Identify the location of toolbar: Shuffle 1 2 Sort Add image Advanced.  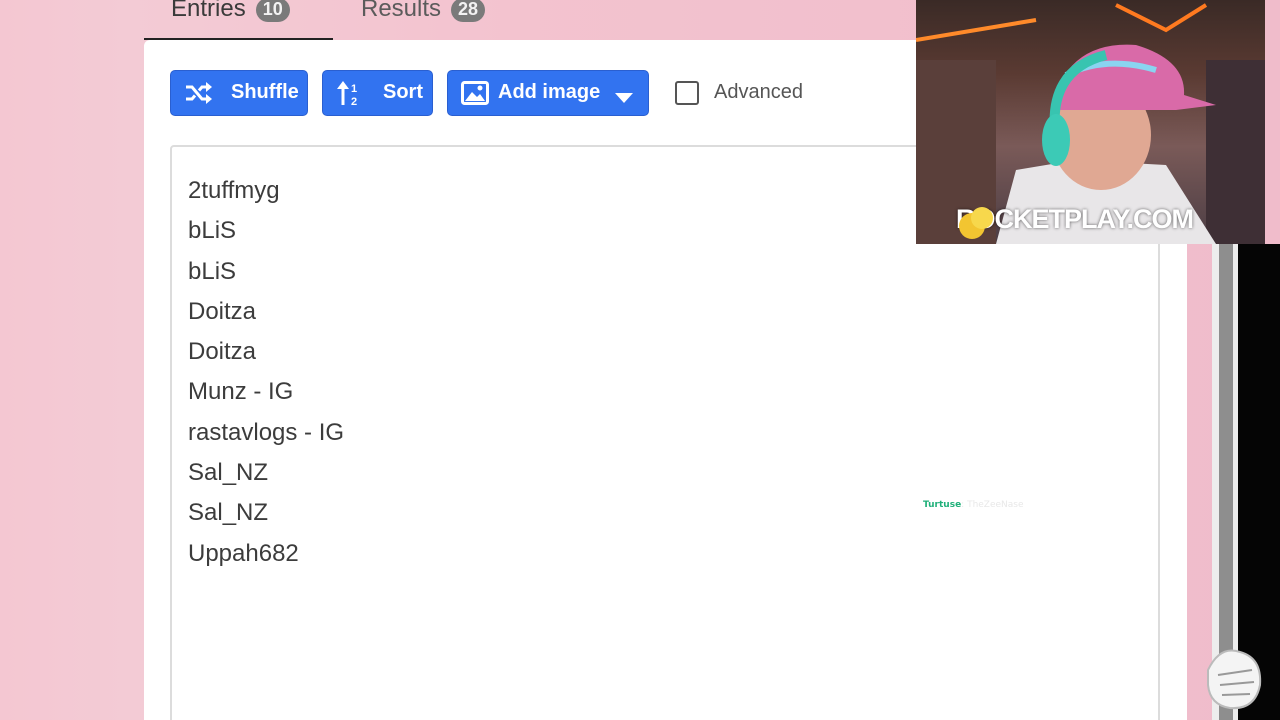
(486, 92).